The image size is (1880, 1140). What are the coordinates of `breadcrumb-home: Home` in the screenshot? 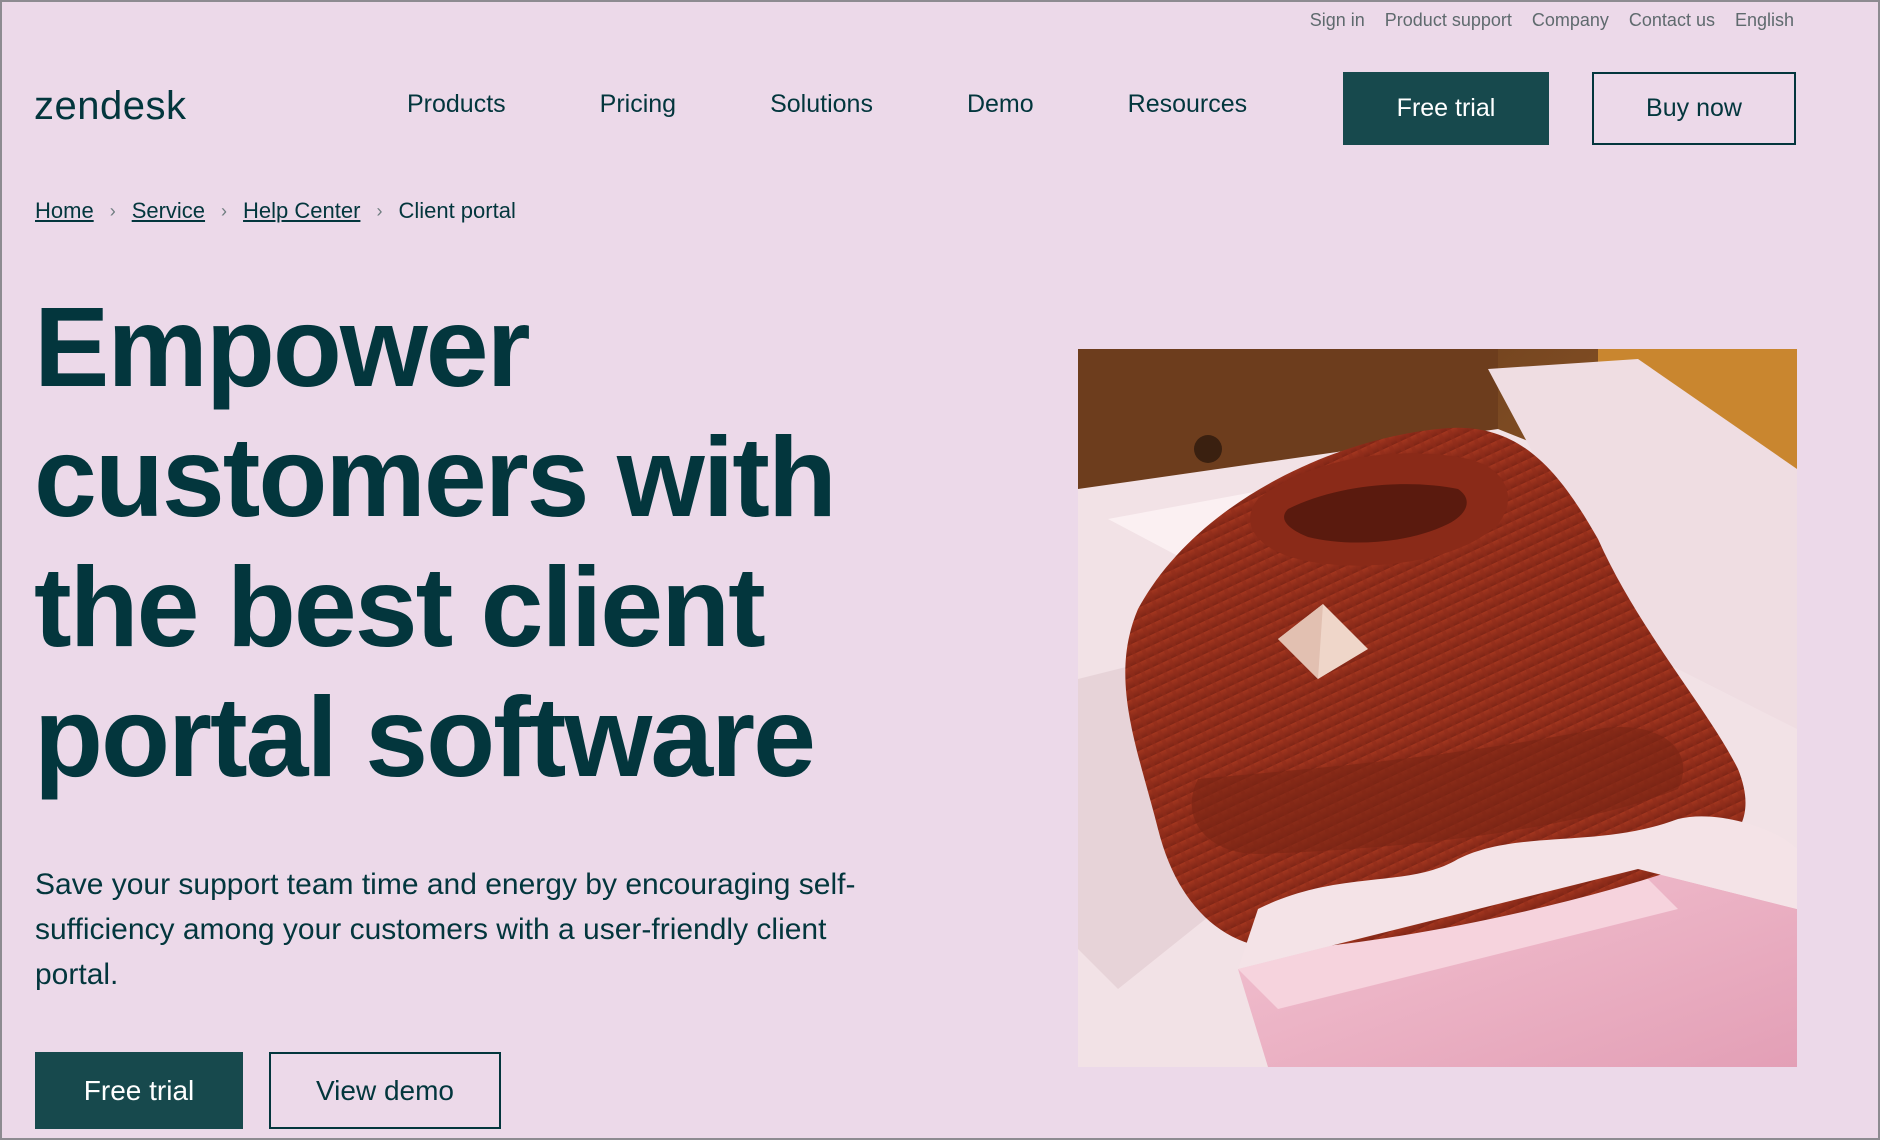 It's located at (64, 211).